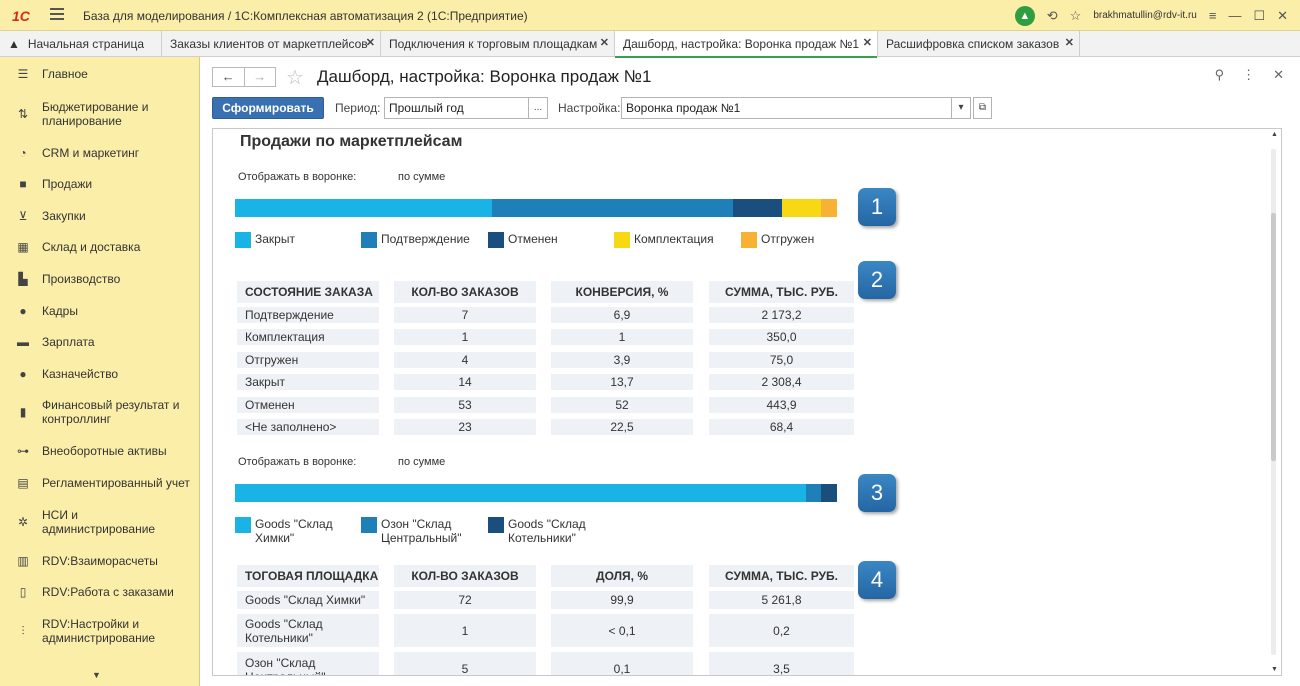  I want to click on sidebar-item-hr: ● Кадры, so click(100, 311).